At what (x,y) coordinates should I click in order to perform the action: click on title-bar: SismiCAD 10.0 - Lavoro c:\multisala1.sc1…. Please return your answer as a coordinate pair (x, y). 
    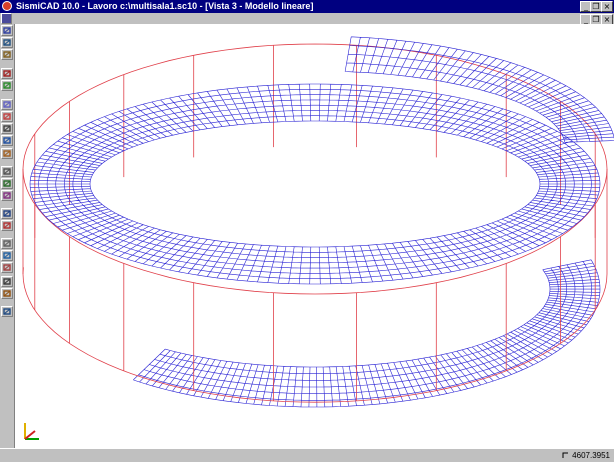
    Looking at the image, I should click on (307, 6).